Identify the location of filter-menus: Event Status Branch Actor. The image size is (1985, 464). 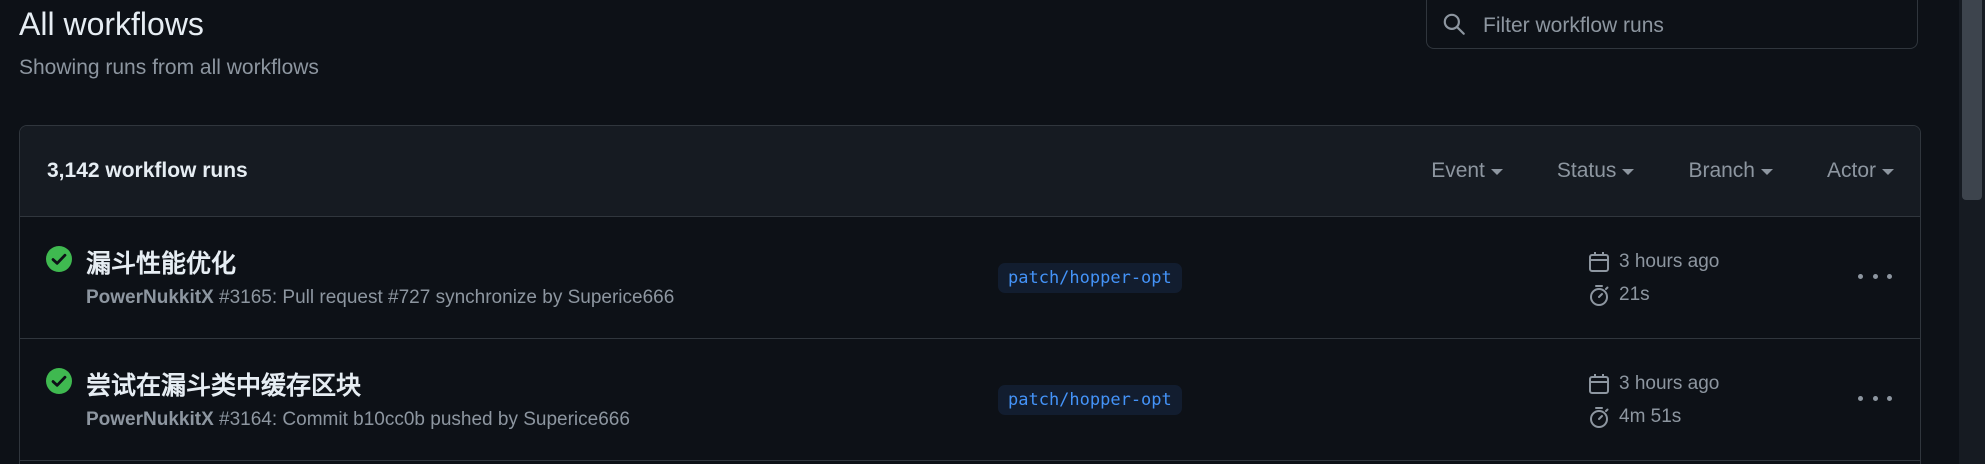
(1662, 171).